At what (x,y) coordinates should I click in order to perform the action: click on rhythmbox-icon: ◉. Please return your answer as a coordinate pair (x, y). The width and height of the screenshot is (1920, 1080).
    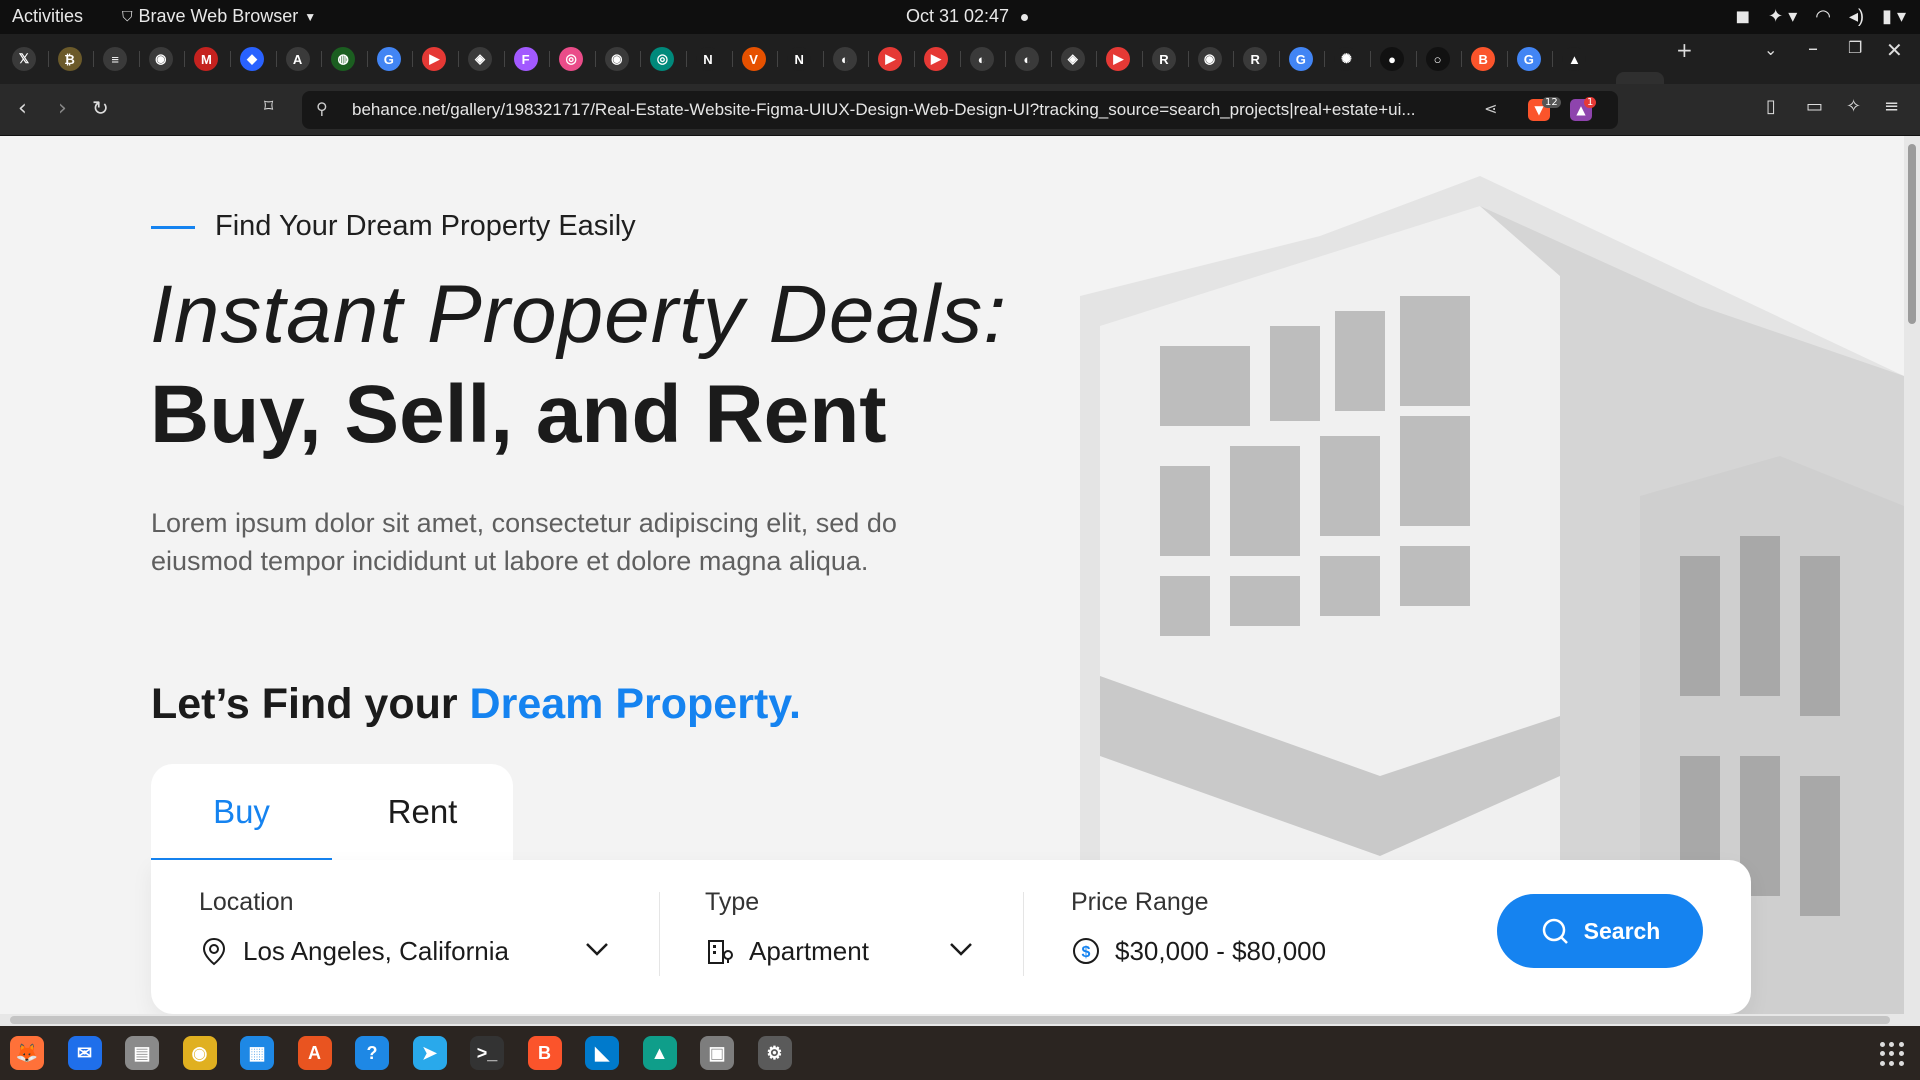
    Looking at the image, I should click on (199, 1053).